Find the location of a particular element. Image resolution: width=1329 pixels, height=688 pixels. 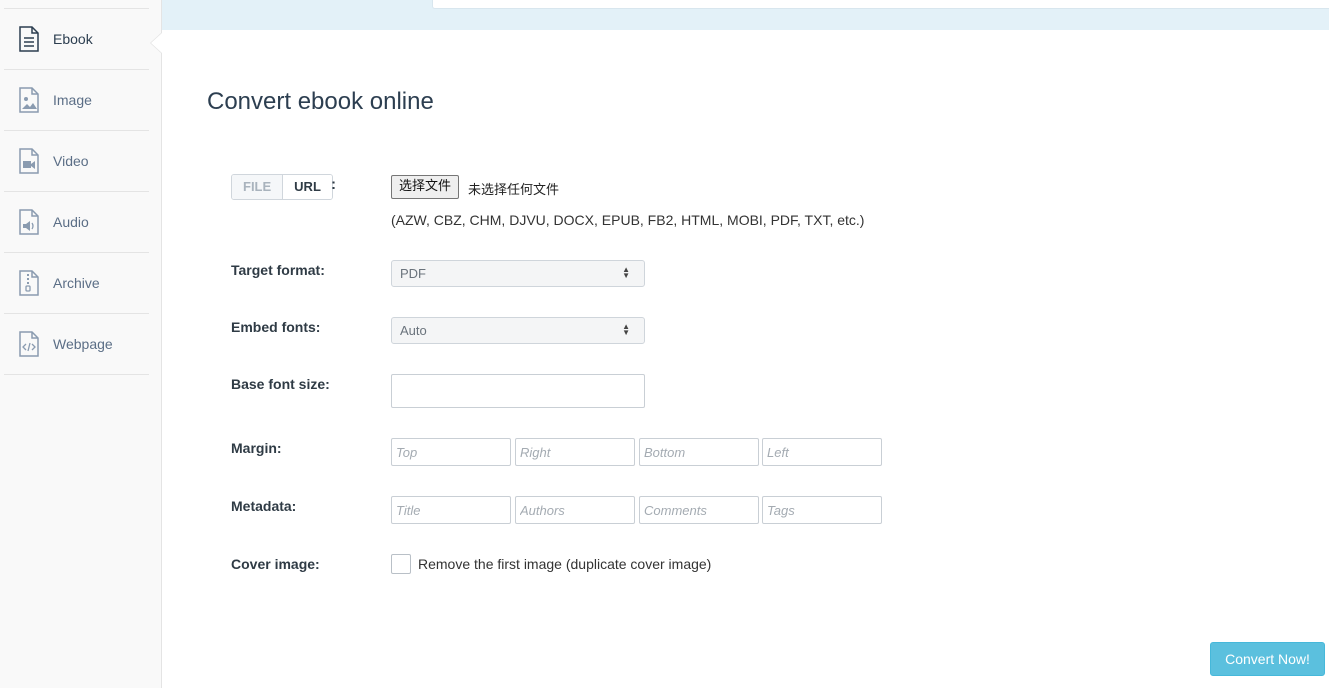

cover-image-label: Cover image: is located at coordinates (275, 564).